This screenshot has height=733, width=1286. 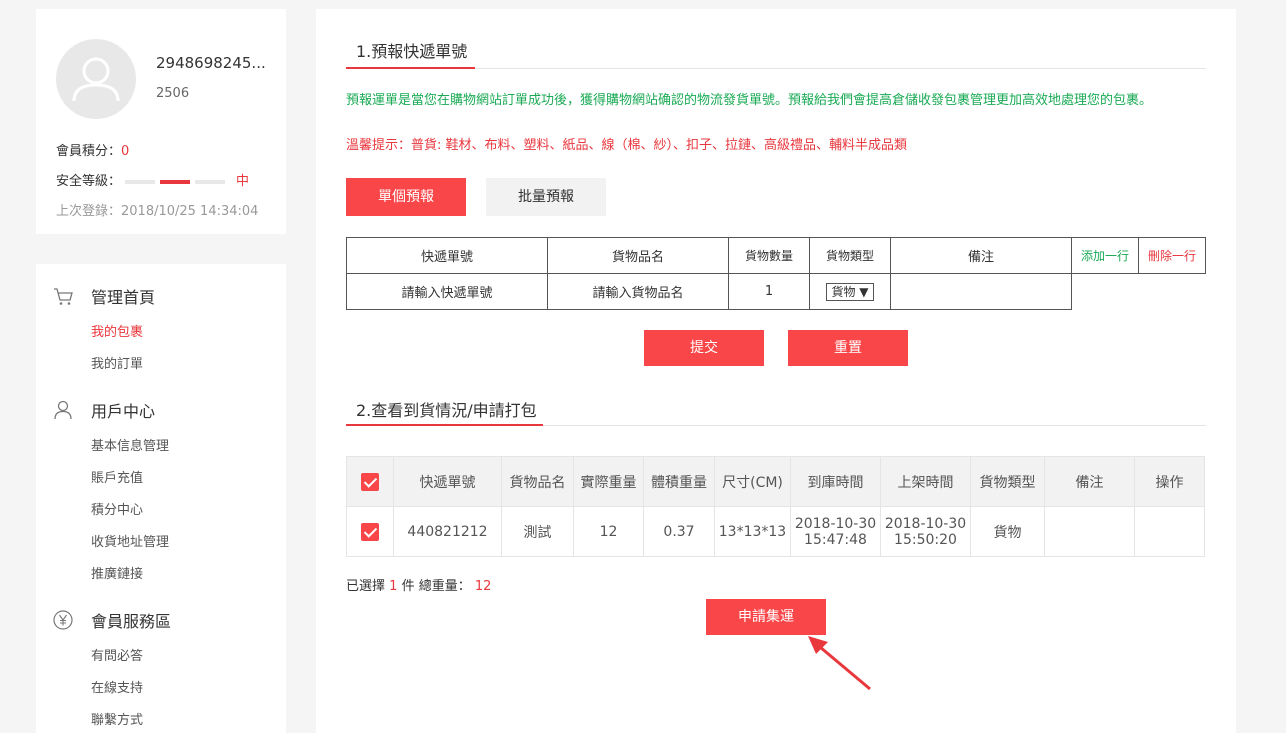 I want to click on volume-weight-cell: 0.37, so click(x=679, y=531).